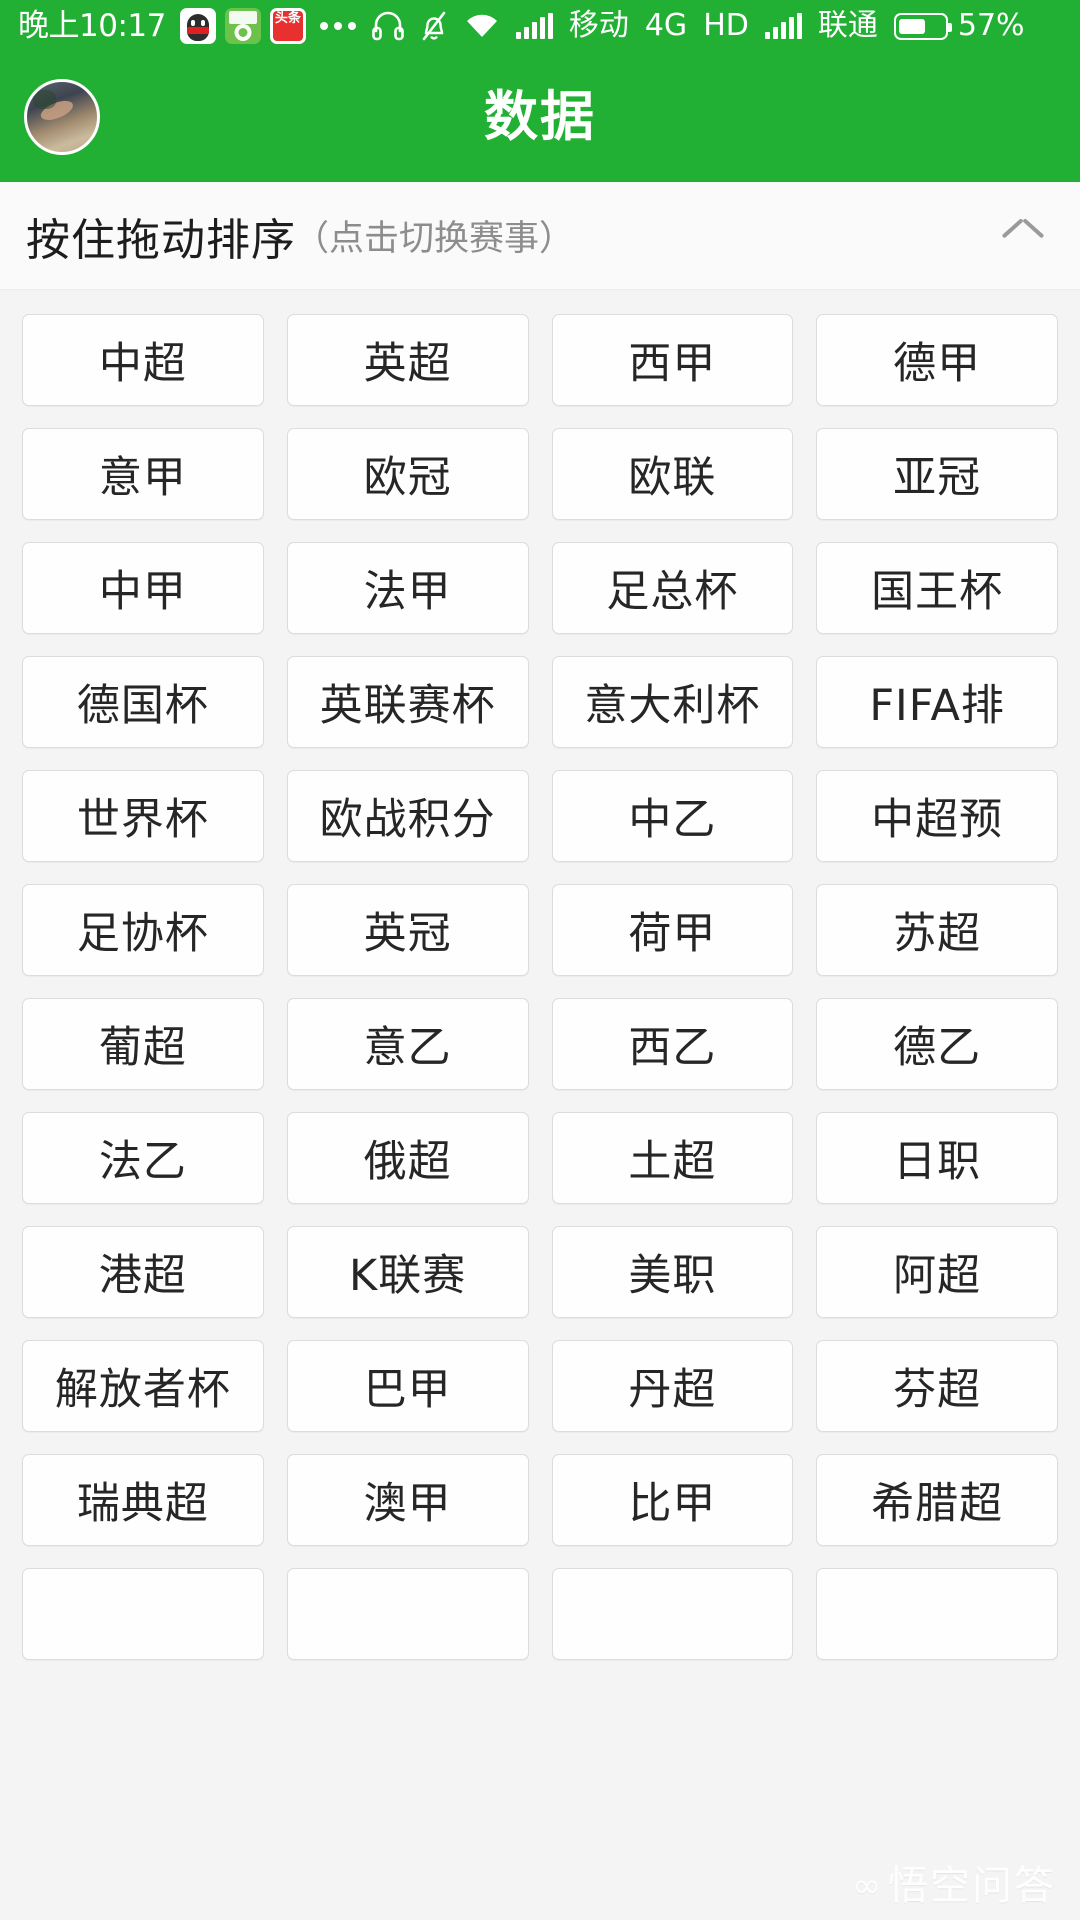 Image resolution: width=1080 pixels, height=1920 pixels. I want to click on page-title: 数据, so click(540, 116).